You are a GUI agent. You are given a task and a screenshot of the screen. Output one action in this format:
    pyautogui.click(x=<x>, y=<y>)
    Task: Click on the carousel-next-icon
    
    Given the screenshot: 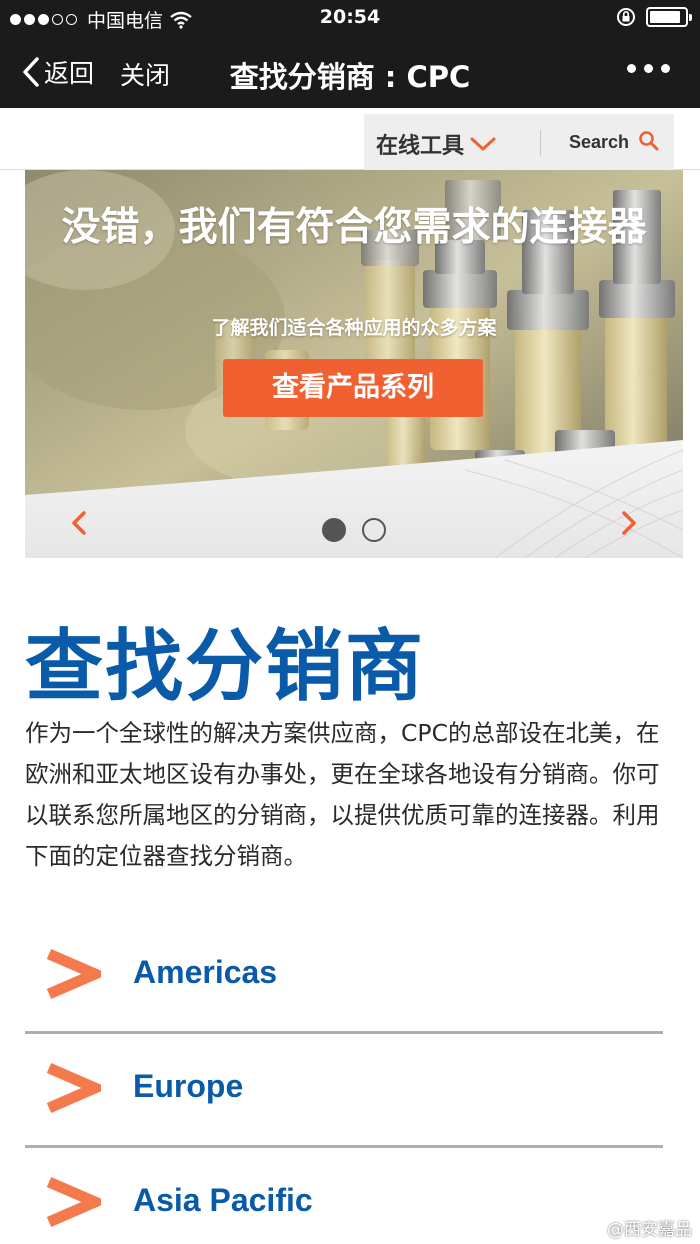 What is the action you would take?
    pyautogui.click(x=629, y=523)
    